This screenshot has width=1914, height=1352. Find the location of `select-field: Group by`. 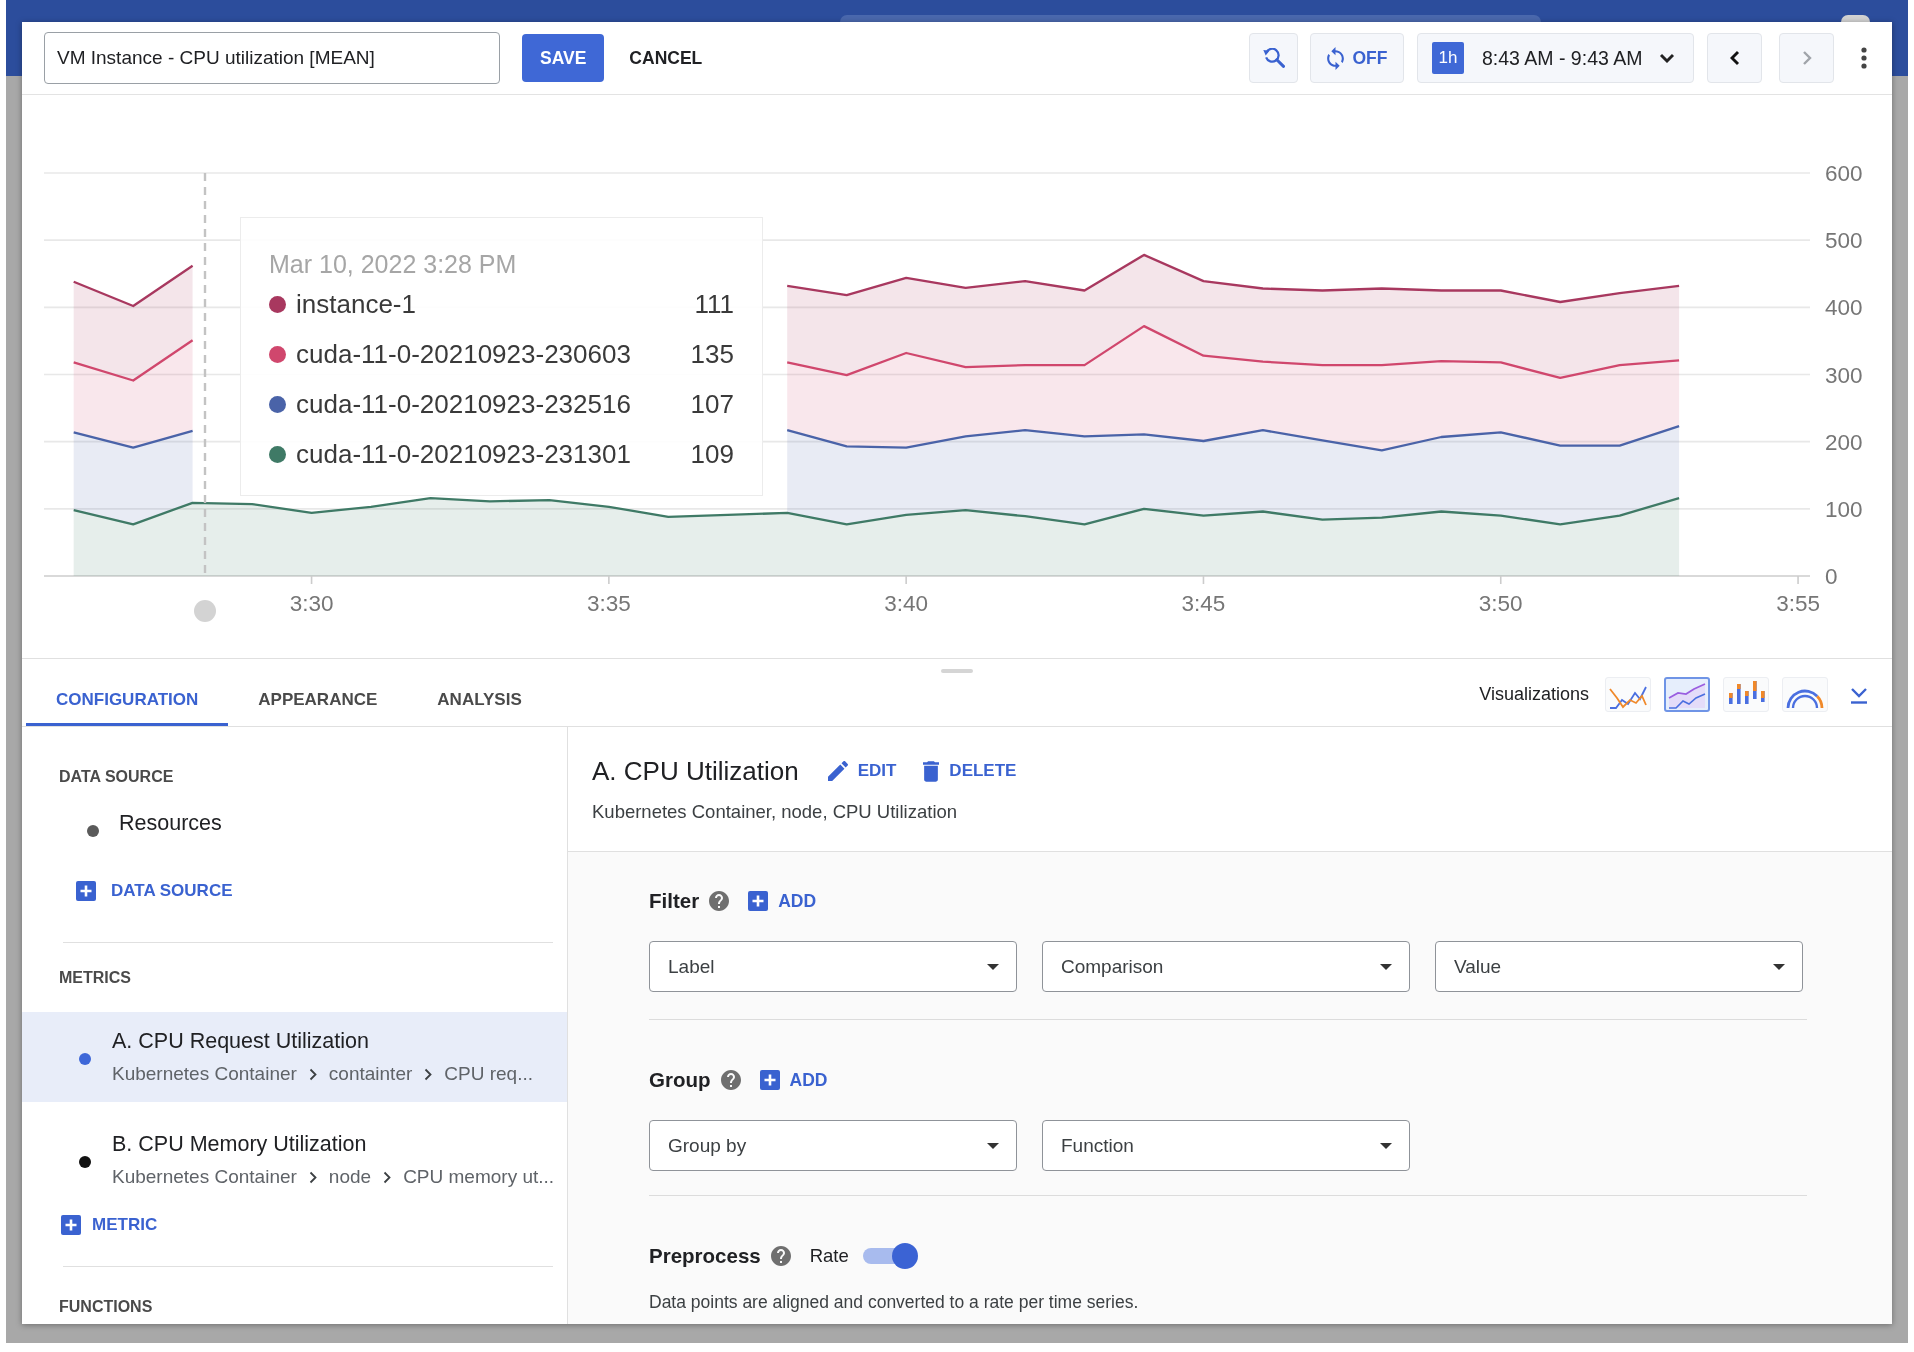

select-field: Group by is located at coordinates (833, 1145).